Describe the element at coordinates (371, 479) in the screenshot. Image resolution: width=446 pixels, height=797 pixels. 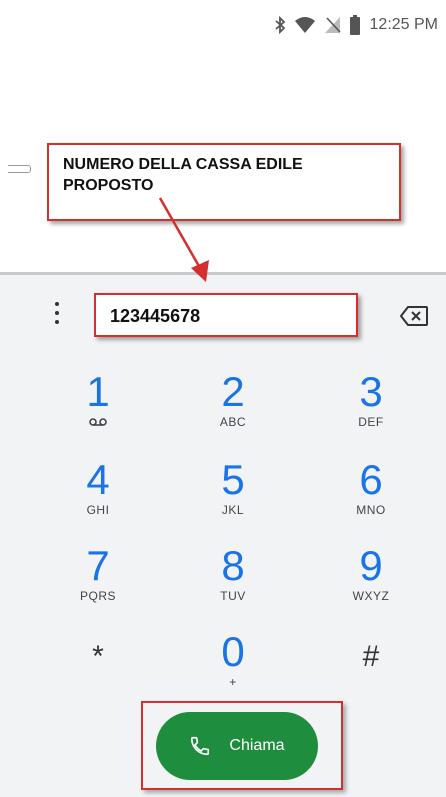
I see `key-digit: 6` at that location.